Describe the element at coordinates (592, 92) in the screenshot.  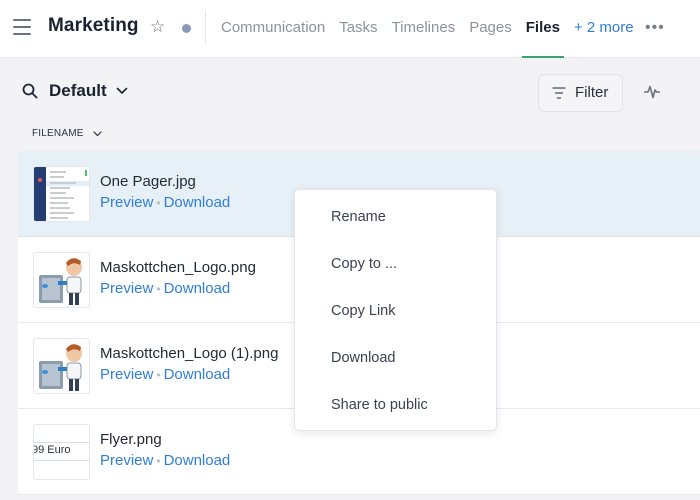
I see `filter-label: Filter` at that location.